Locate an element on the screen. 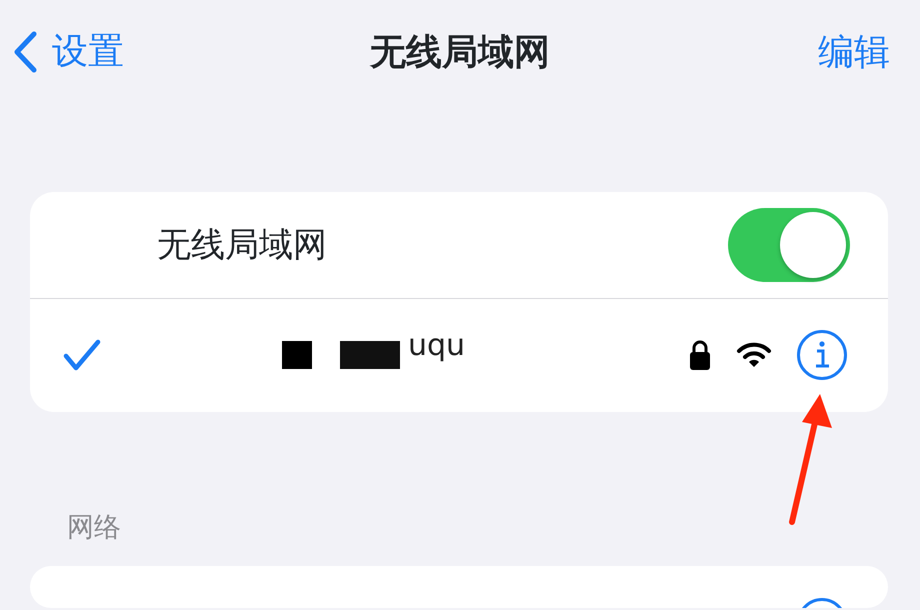 The image size is (920, 610). edit-button: 编辑 is located at coordinates (854, 53).